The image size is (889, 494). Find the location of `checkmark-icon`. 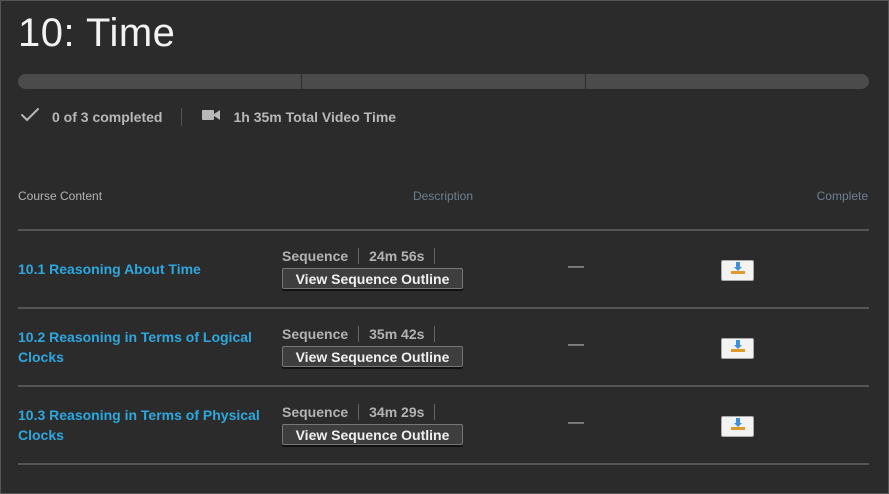

checkmark-icon is located at coordinates (36, 116).